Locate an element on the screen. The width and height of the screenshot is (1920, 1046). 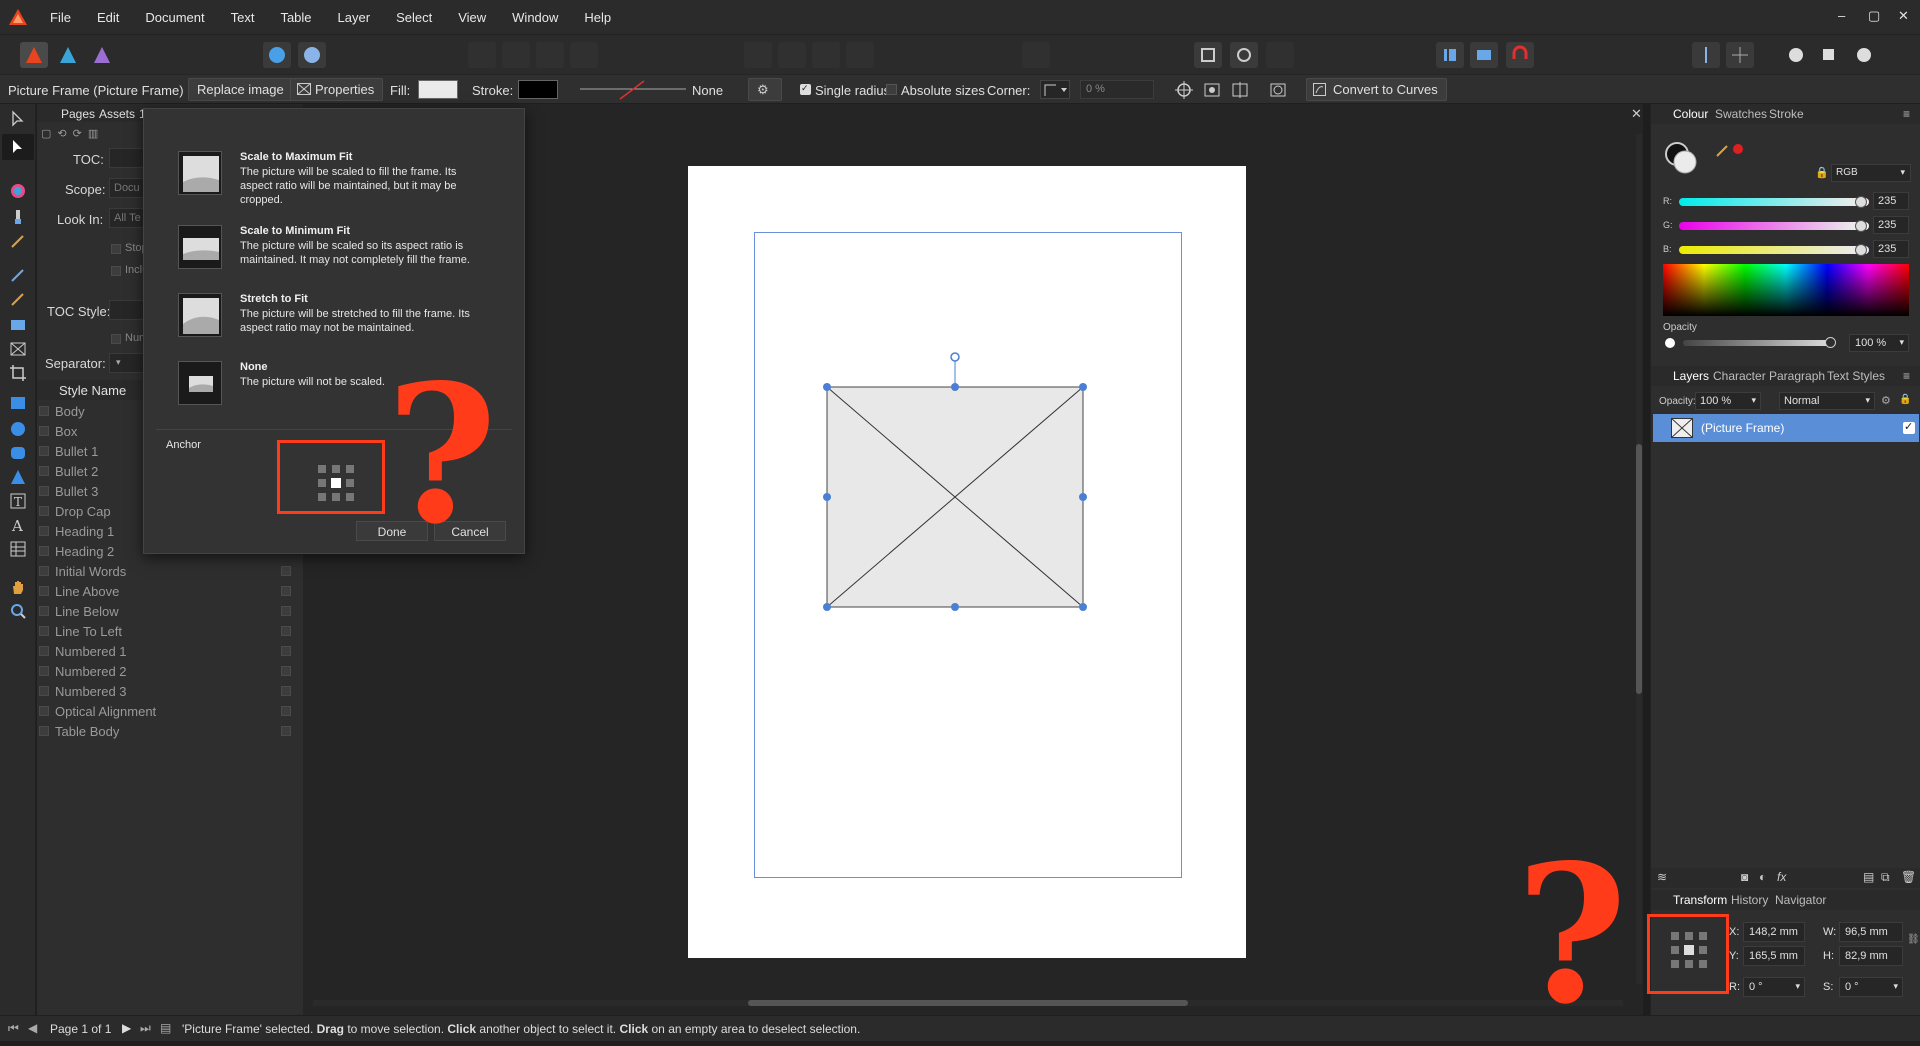
zoom-icon is located at coordinates (18, 611).